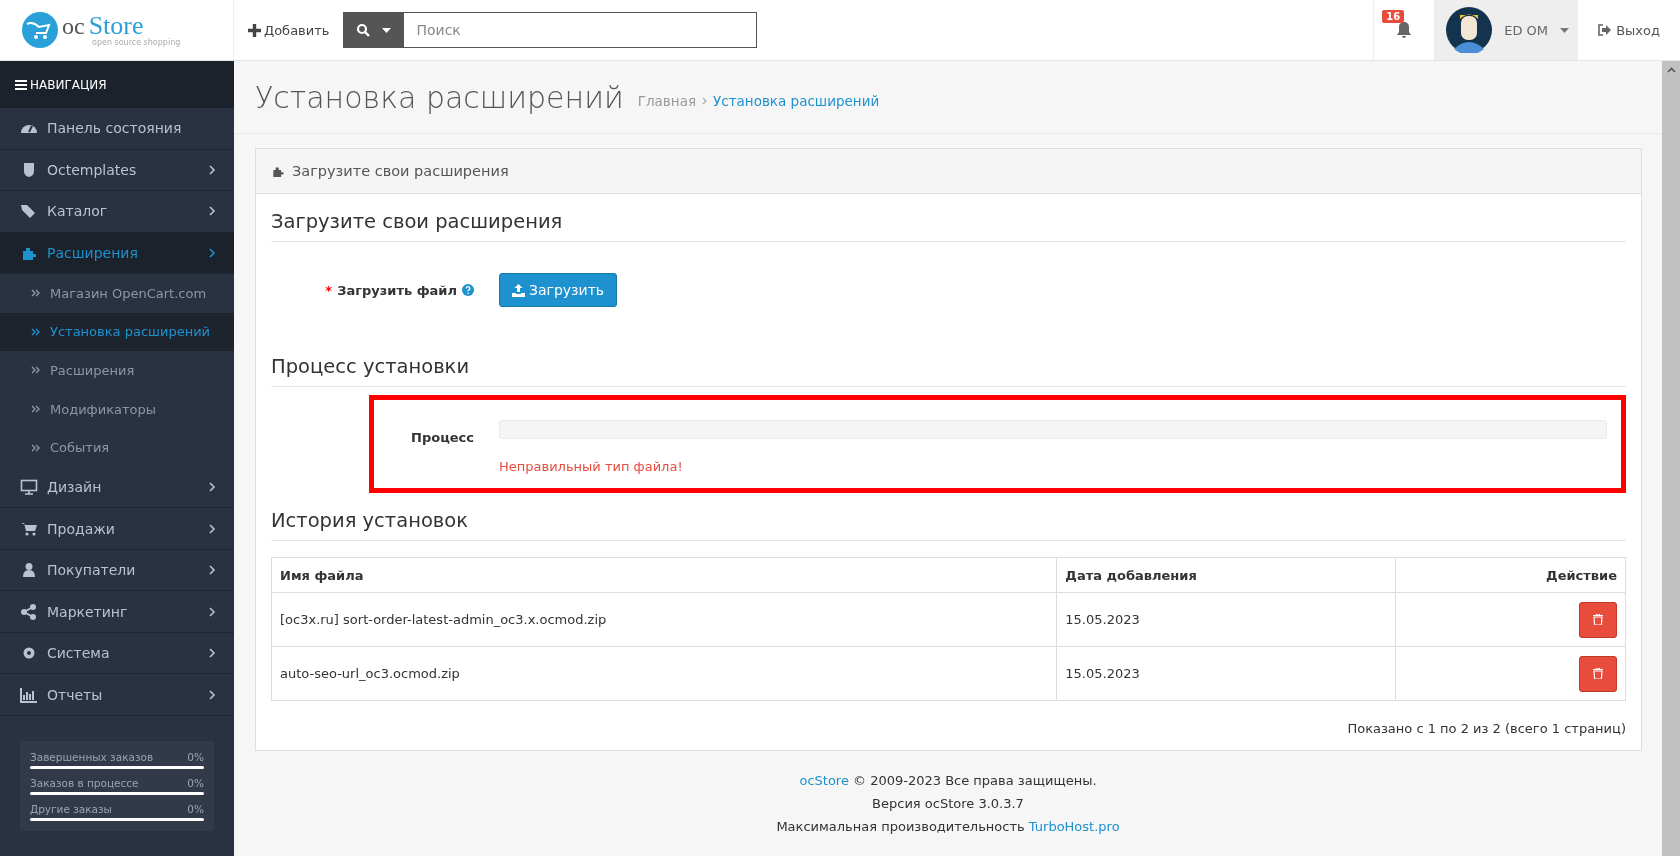  I want to click on sidebar-item: Расширения, so click(117, 253).